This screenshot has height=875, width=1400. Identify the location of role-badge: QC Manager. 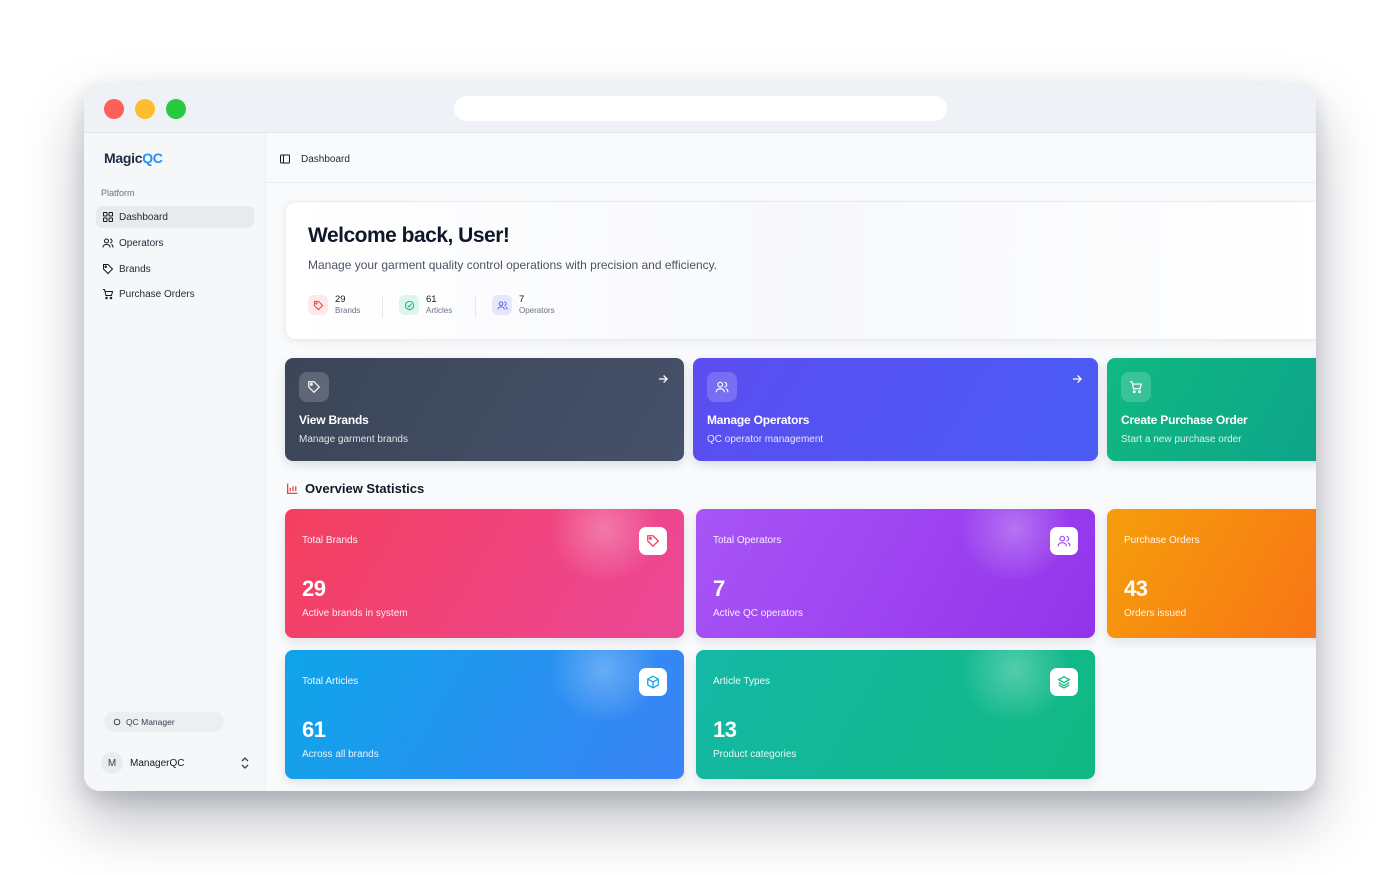
(164, 722).